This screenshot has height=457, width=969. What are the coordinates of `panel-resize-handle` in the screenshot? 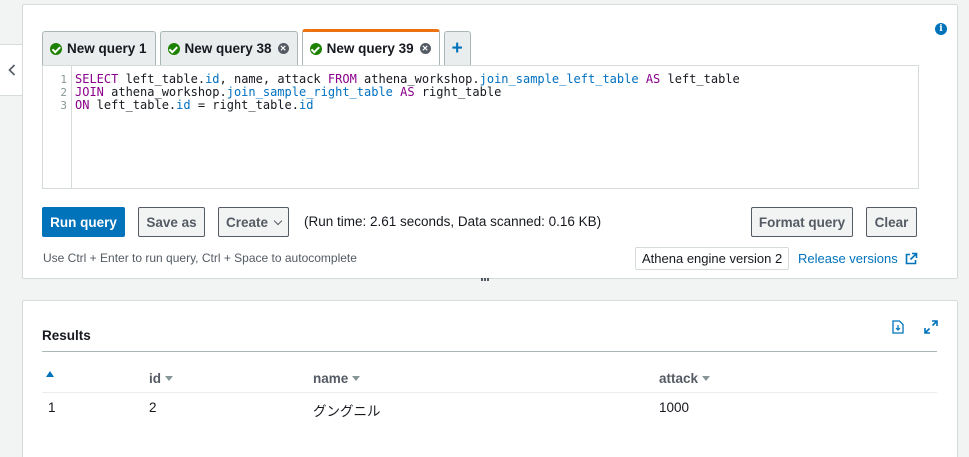 It's located at (486, 280).